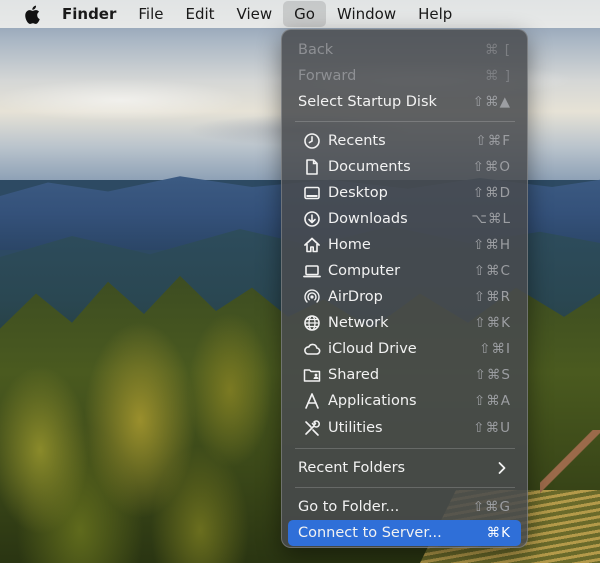 The height and width of the screenshot is (563, 600). I want to click on menu-item-recents: Recents ⇧⌘F, so click(404, 141).